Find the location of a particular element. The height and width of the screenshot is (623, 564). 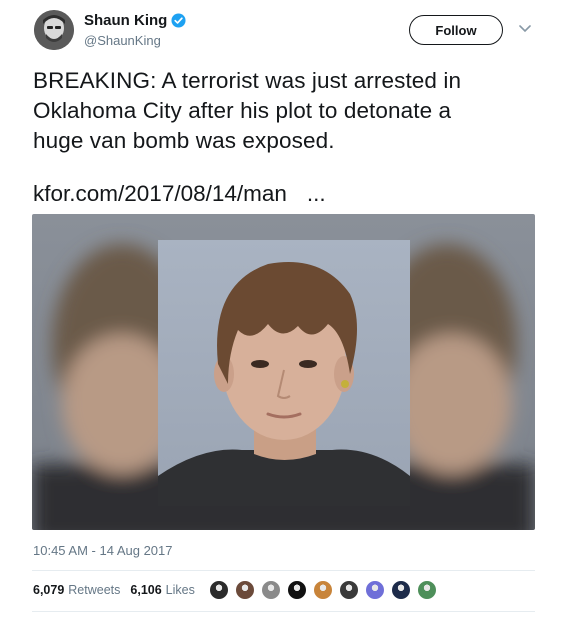

user-avatar is located at coordinates (54, 30).